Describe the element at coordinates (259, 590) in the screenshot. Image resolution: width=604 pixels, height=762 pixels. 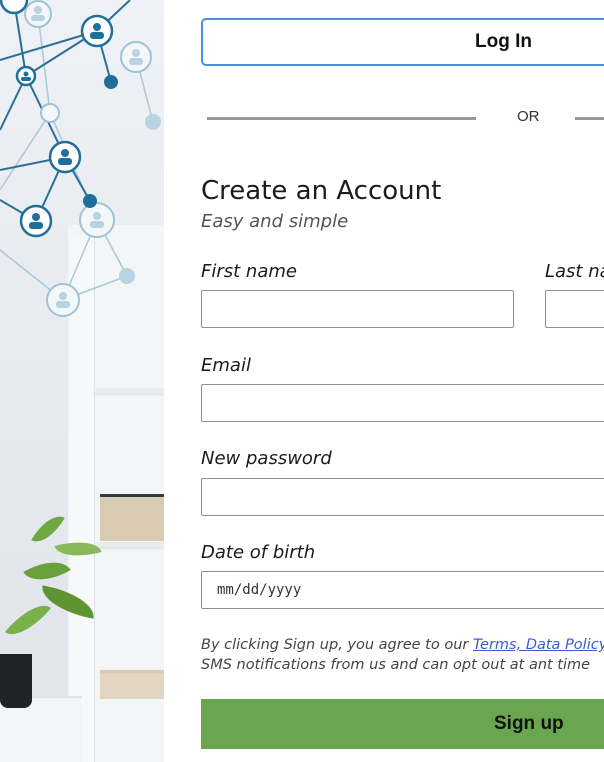
I see `date-placeholder: mm/dd/yyyy` at that location.